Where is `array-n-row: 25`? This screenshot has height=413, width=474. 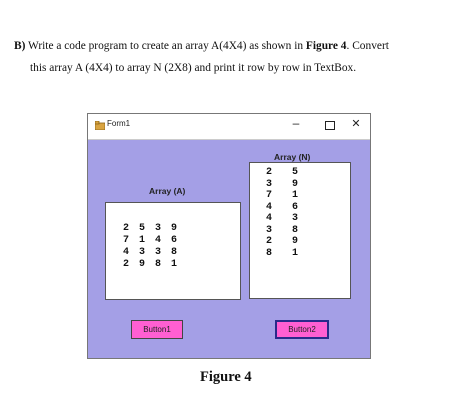
array-n-row: 25 is located at coordinates (292, 173).